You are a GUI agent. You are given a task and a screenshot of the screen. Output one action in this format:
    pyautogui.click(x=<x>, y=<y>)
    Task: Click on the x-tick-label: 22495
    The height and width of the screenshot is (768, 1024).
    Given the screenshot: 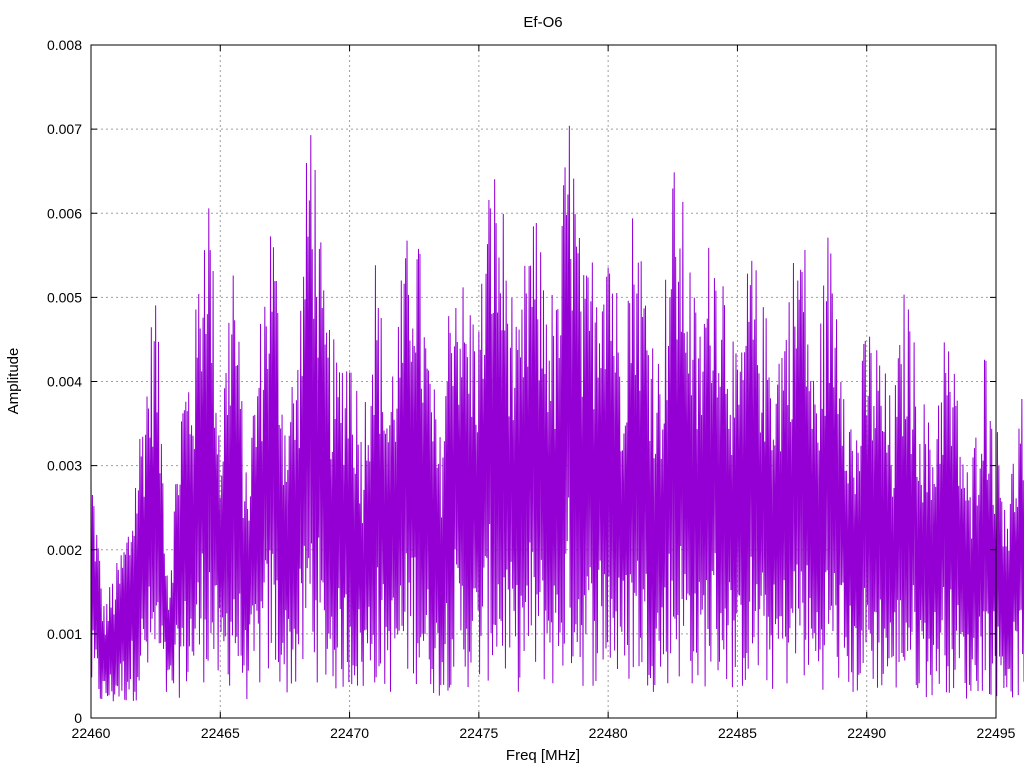 What is the action you would take?
    pyautogui.click(x=996, y=733)
    